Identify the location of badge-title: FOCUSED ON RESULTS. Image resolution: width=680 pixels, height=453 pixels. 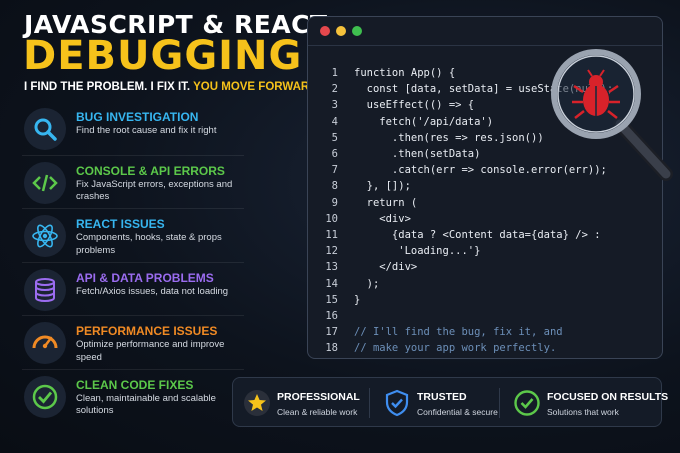
(608, 397).